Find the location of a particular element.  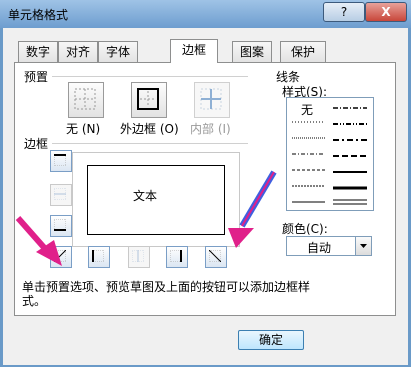

window-title: 单元格格式 is located at coordinates (38, 15).